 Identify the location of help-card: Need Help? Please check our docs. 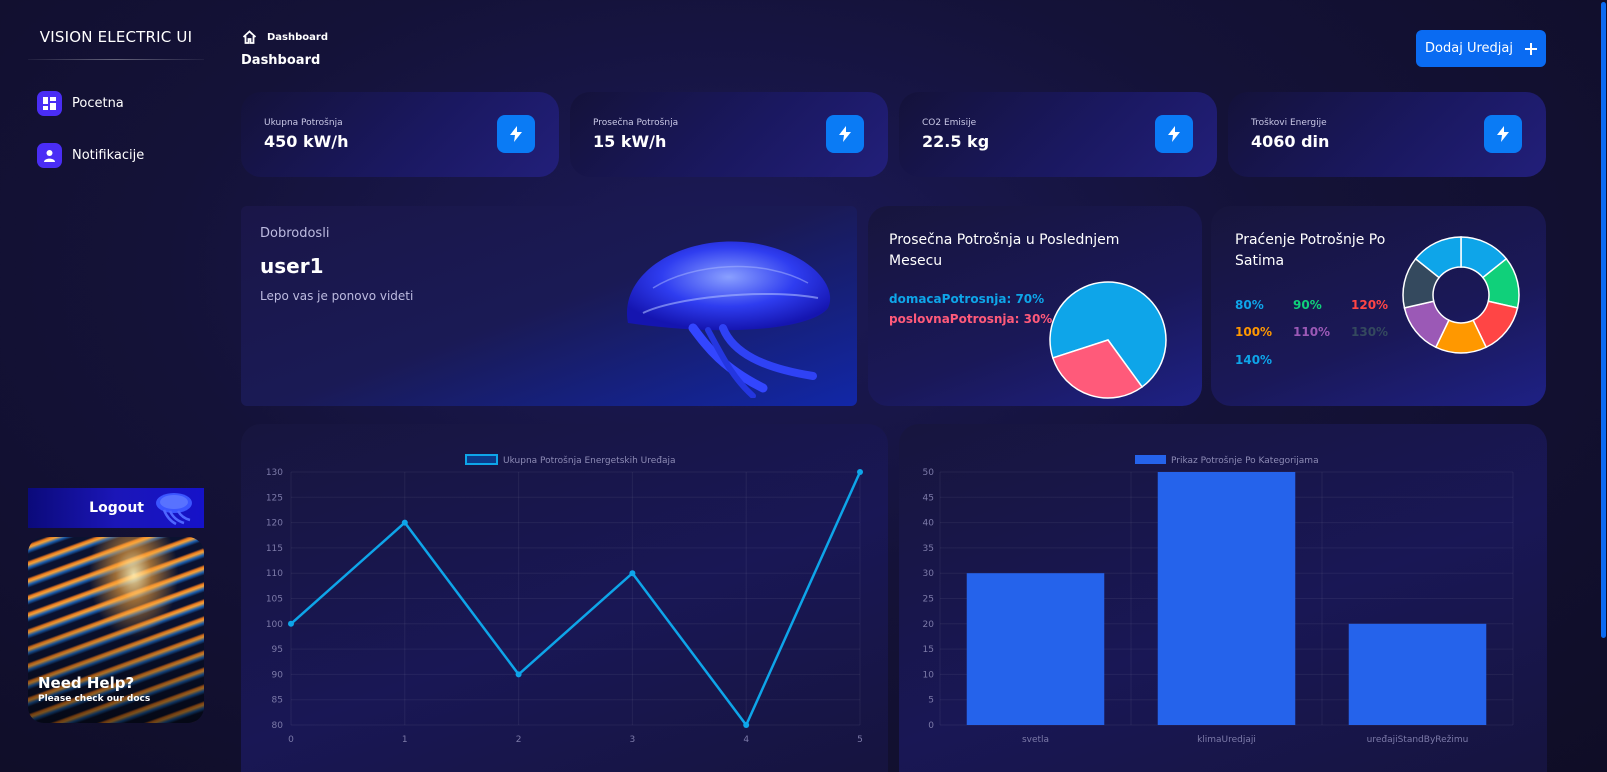
(116, 630).